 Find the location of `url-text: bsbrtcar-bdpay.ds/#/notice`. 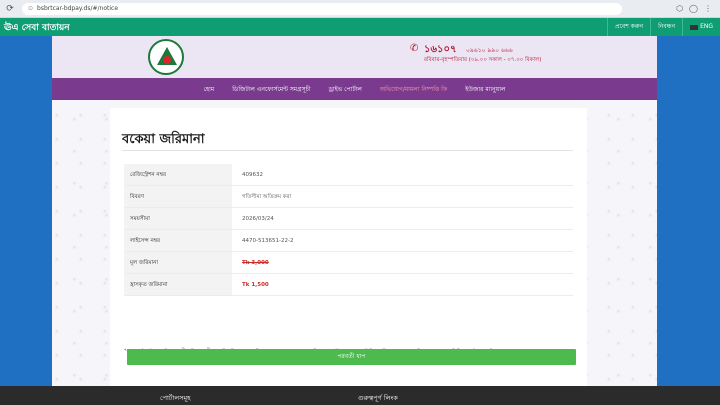

url-text: bsbrtcar-bdpay.ds/#/notice is located at coordinates (78, 8).